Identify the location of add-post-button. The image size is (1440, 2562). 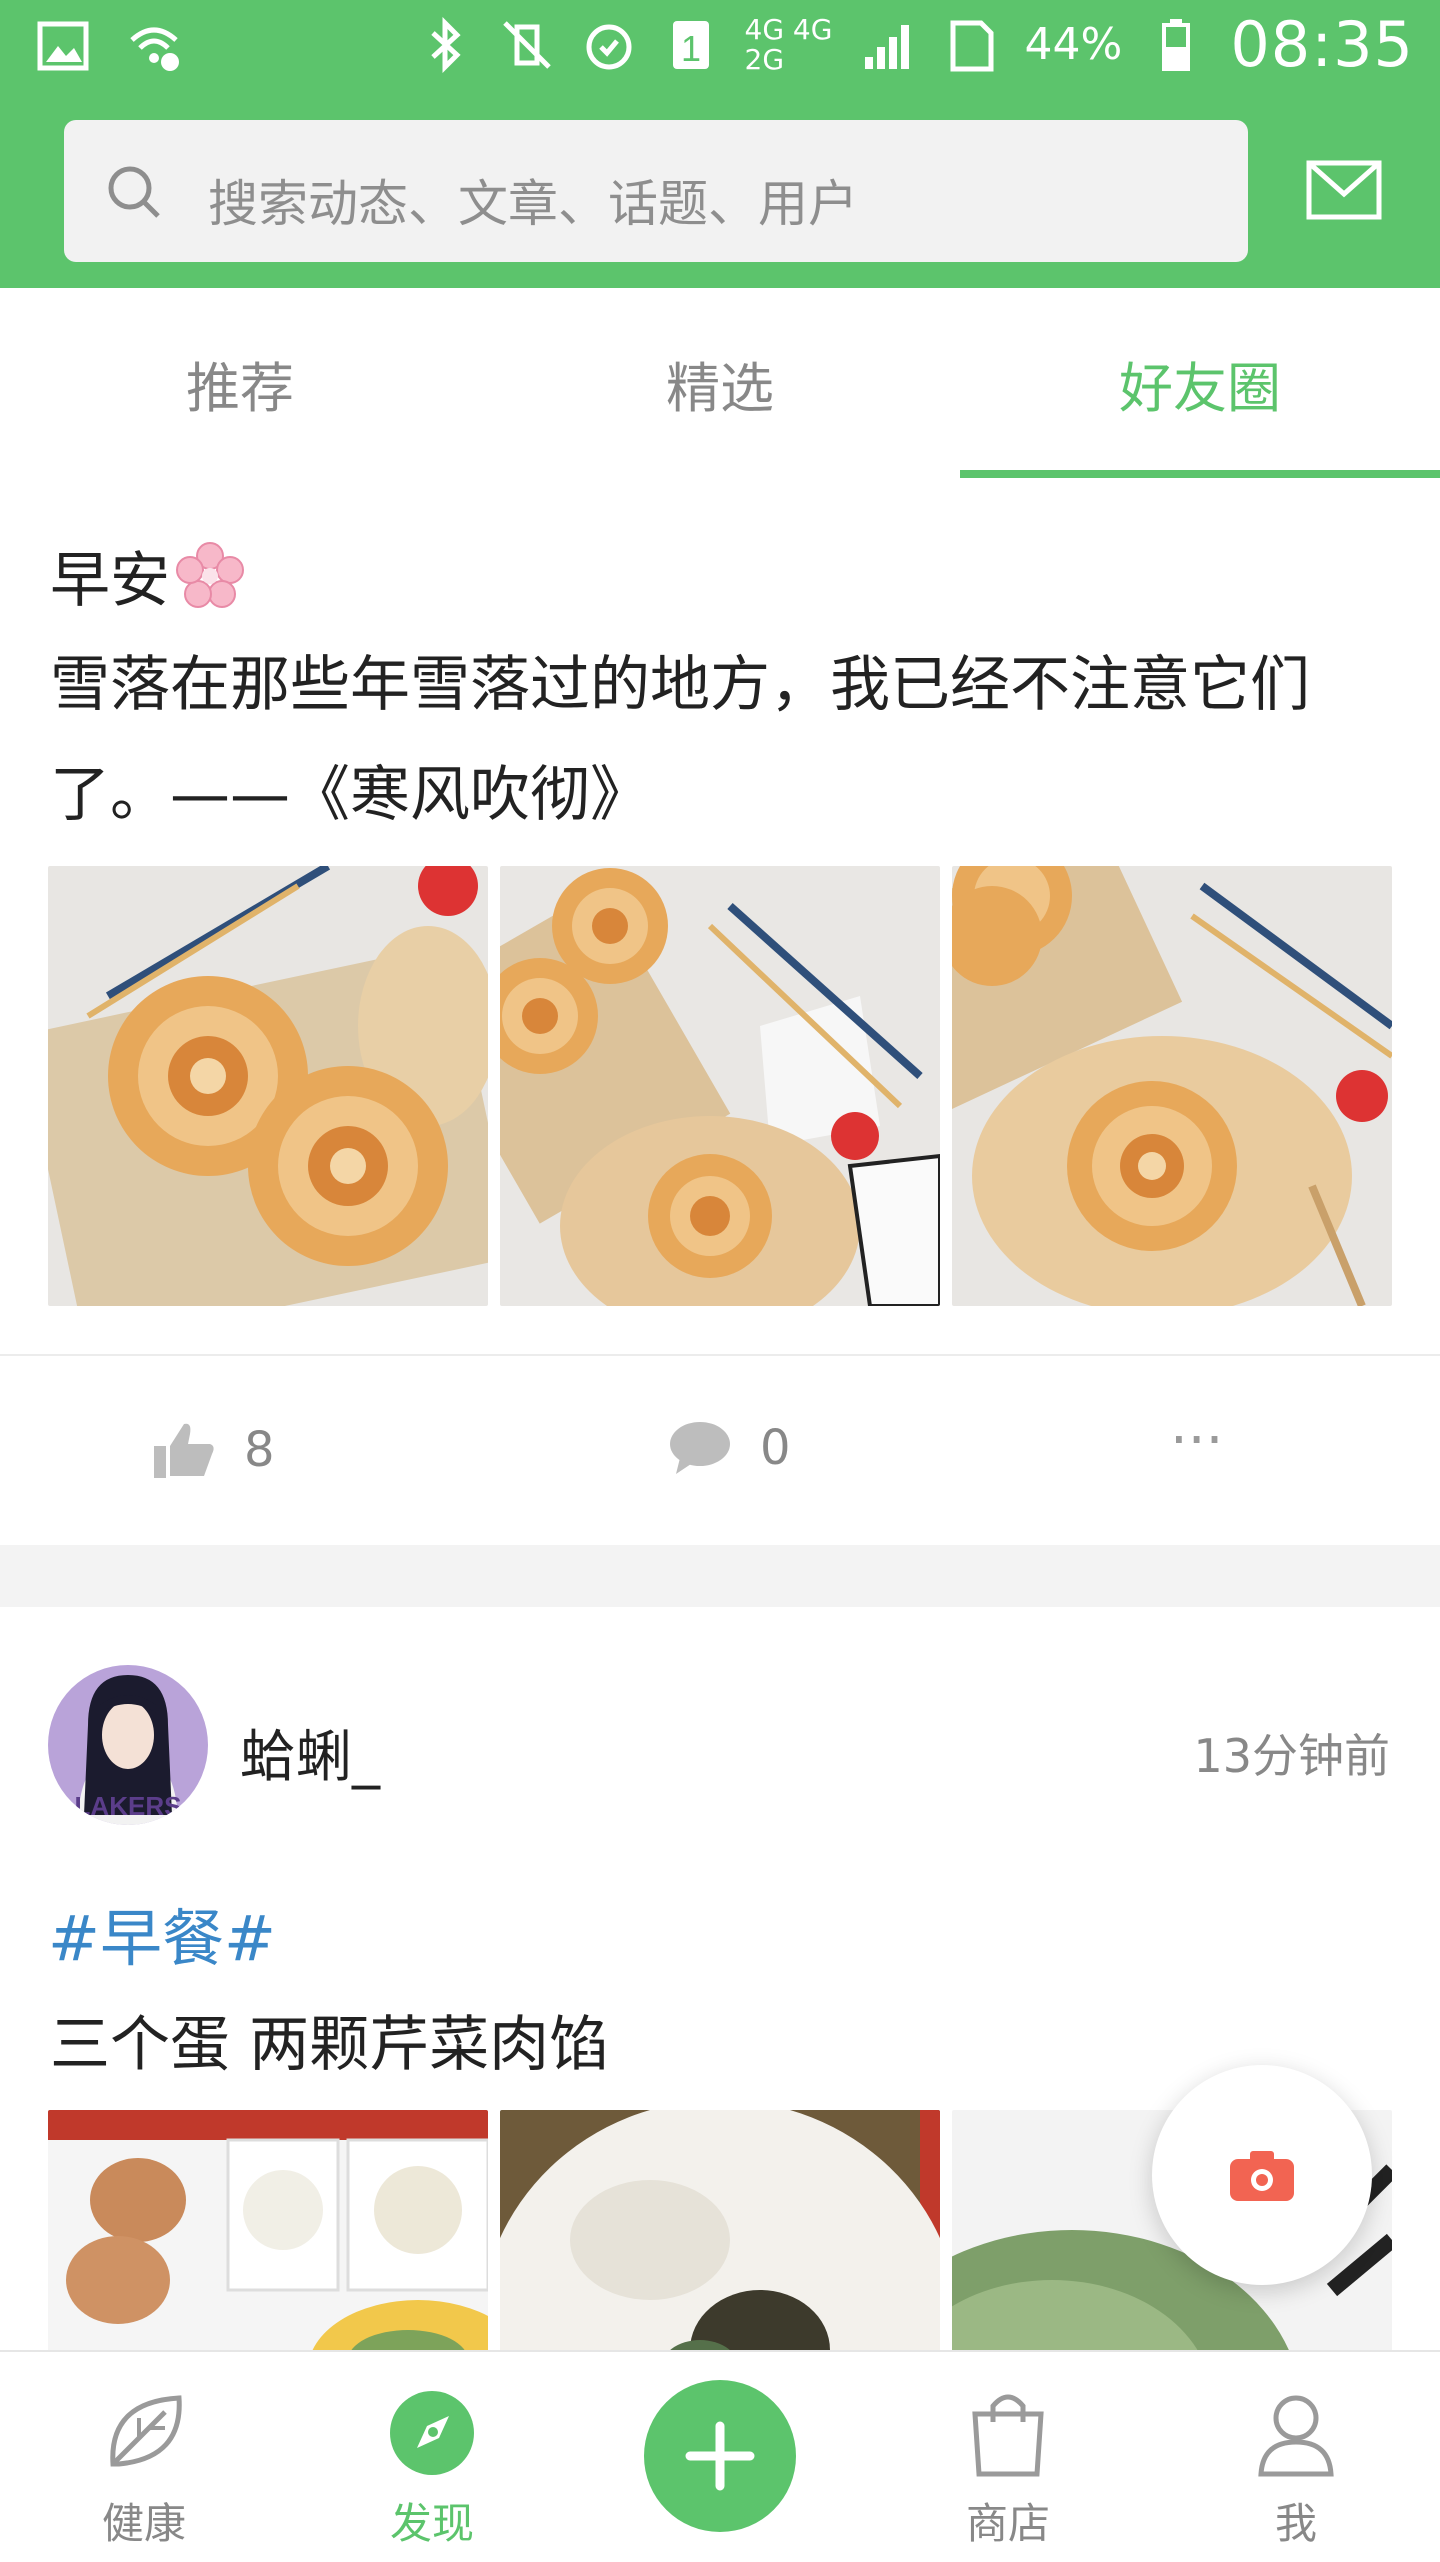
(720, 2456).